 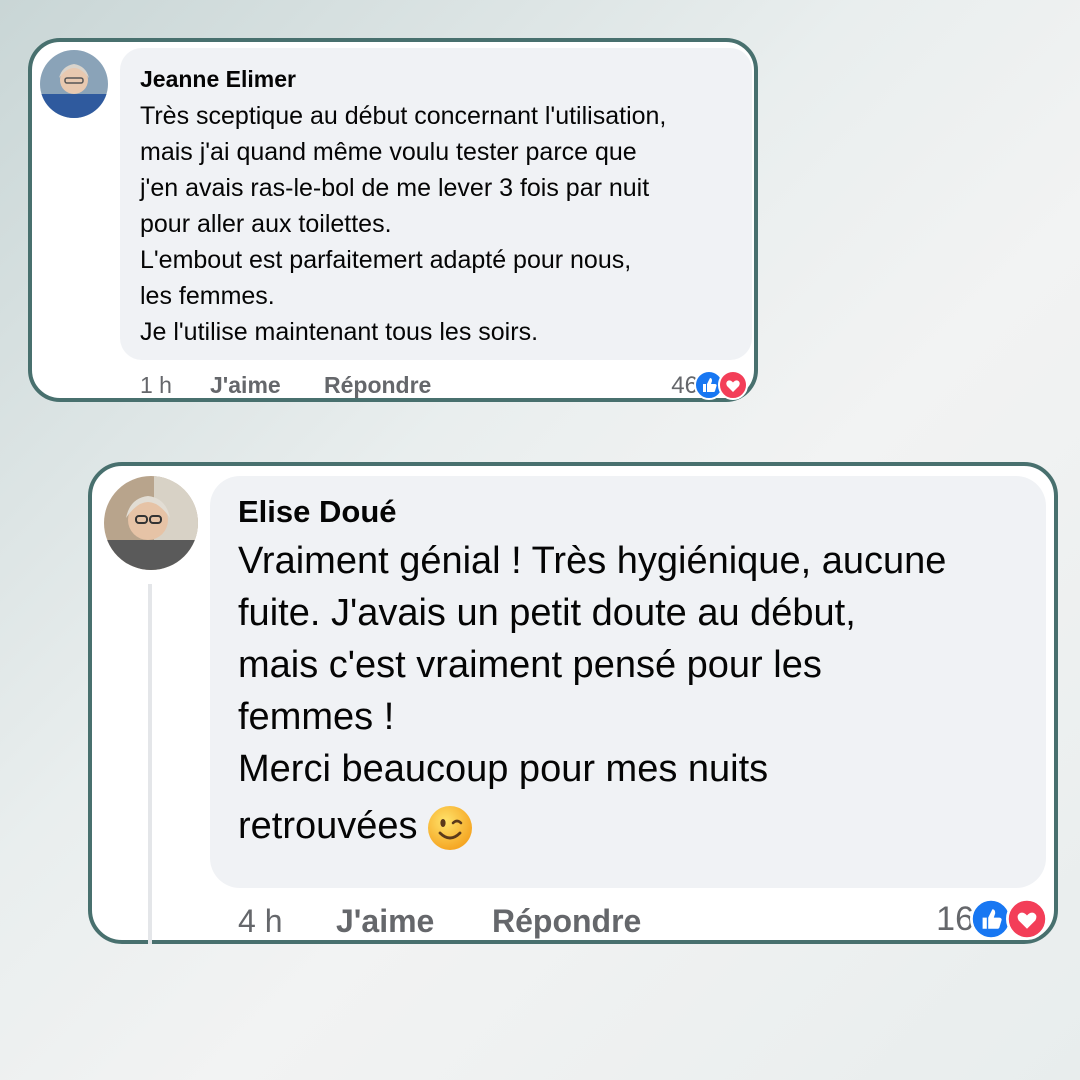 What do you see at coordinates (218, 79) in the screenshot?
I see `comment-author: Jeanne Elimer` at bounding box center [218, 79].